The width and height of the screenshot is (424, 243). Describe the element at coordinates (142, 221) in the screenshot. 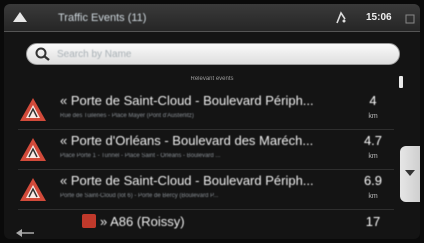

I see `event-title: » A86 (Roissy)` at that location.